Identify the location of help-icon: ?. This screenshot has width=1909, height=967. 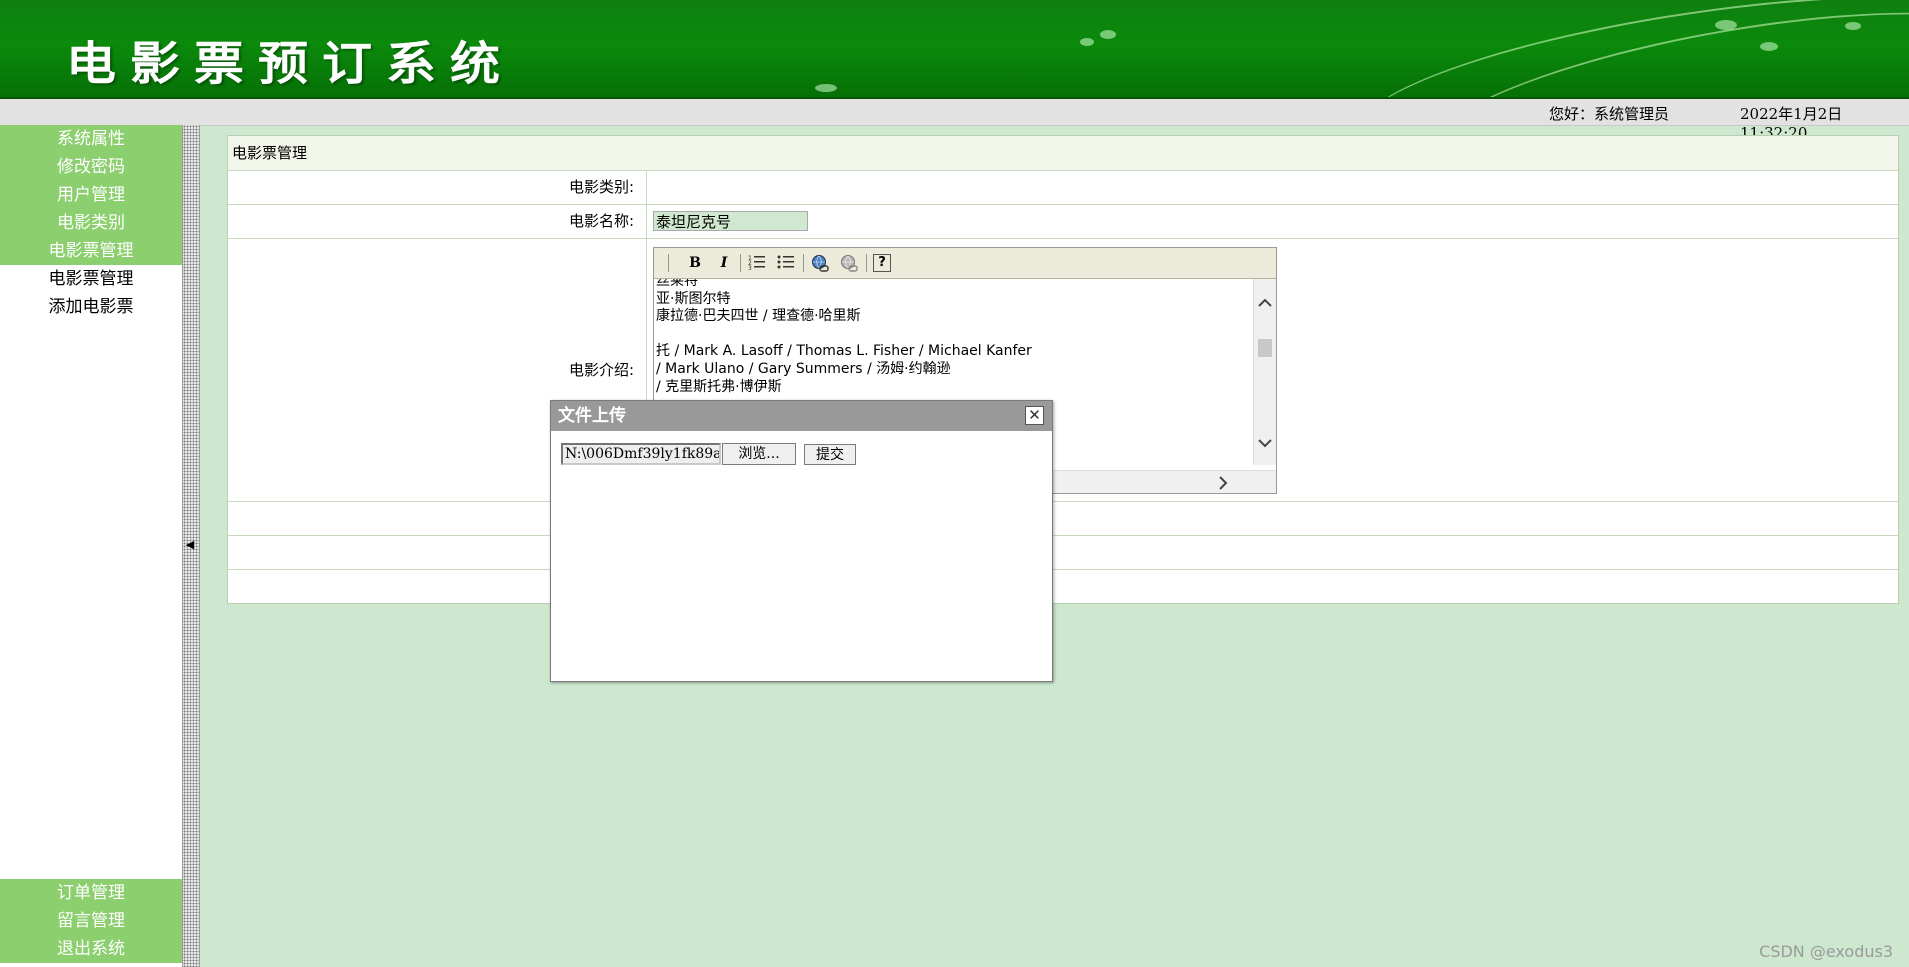
(882, 263).